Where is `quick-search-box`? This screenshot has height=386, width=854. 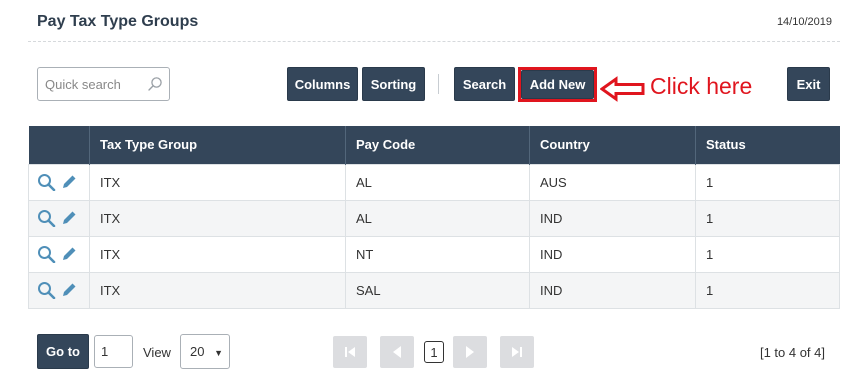
quick-search-box is located at coordinates (103, 84).